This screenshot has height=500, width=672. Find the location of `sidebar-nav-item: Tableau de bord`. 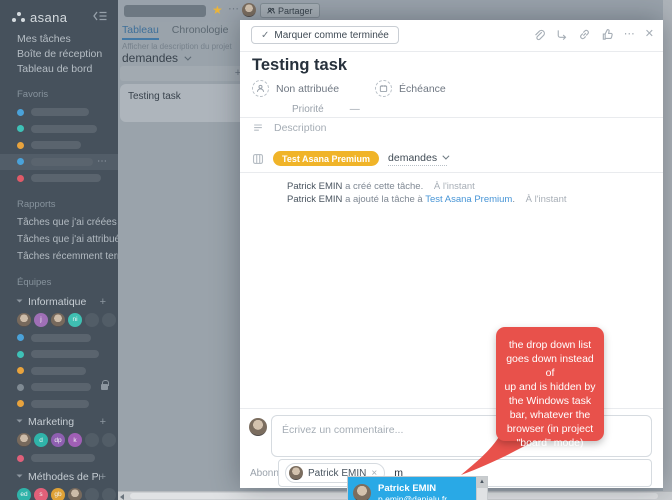

sidebar-nav-item: Tableau de bord is located at coordinates (59, 69).